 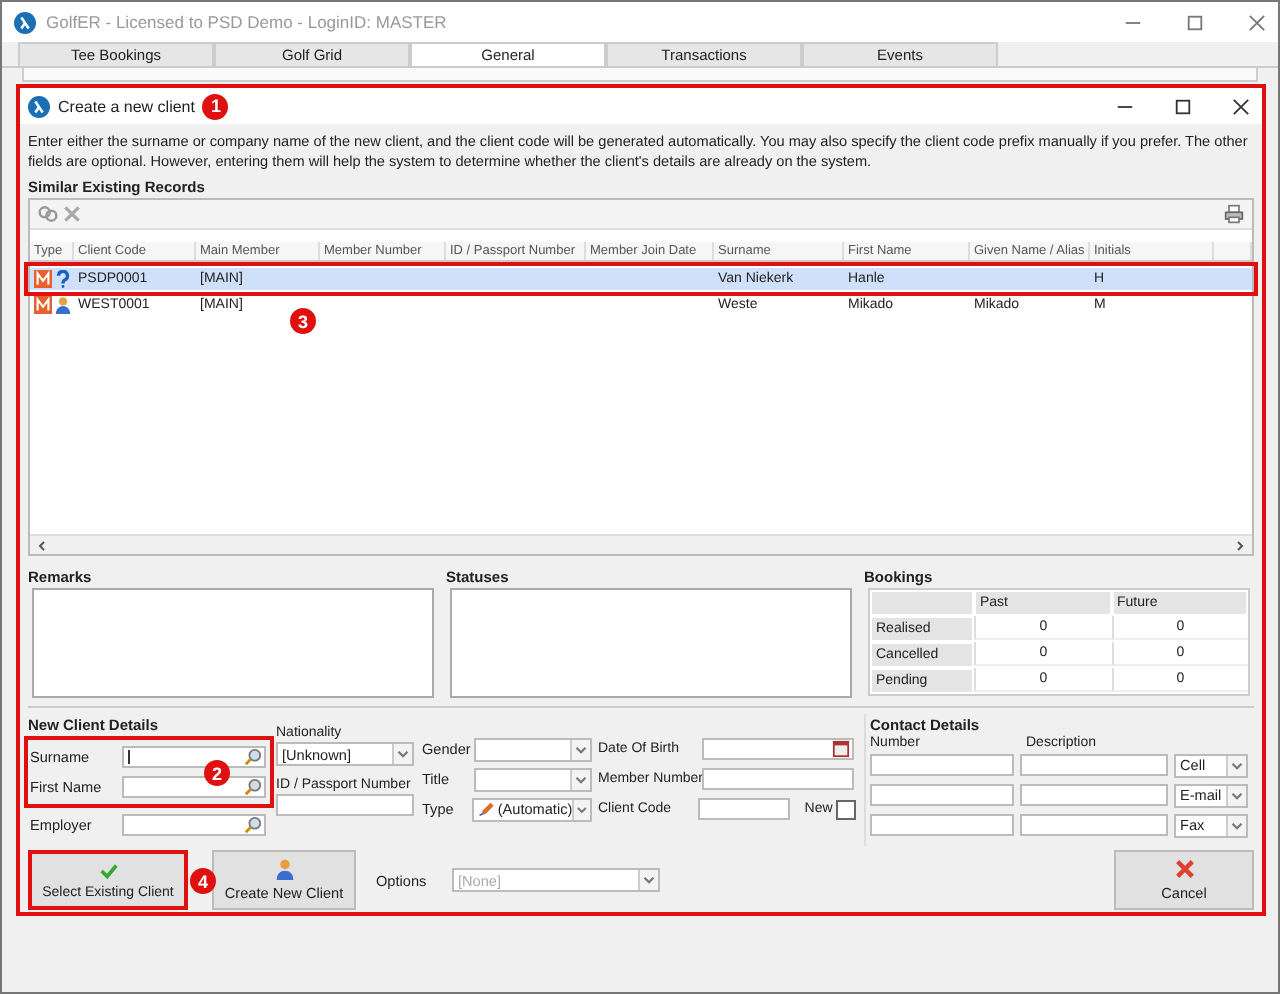 I want to click on calendar-icon, so click(x=841, y=749).